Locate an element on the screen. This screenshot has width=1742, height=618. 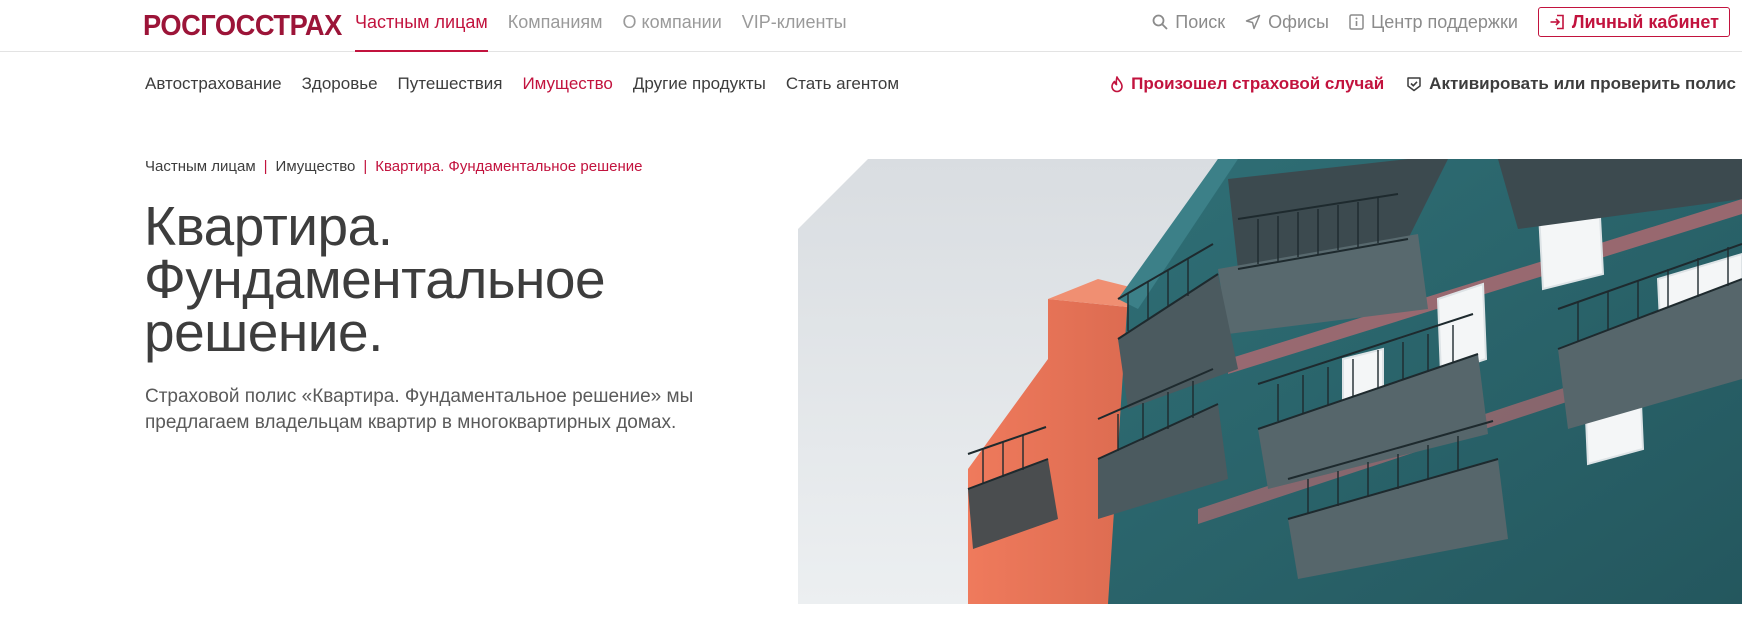
login-icon is located at coordinates (1557, 22).